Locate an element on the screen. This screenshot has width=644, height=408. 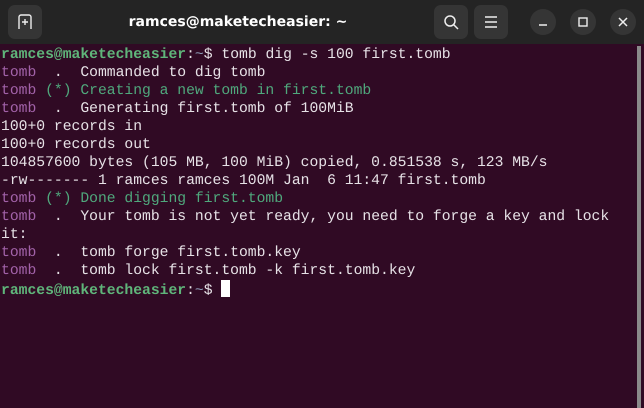
terminal-text: -rw------- 1 ramces ramces 100M Jan 6 11:47 first.tomb is located at coordinates (243, 181).